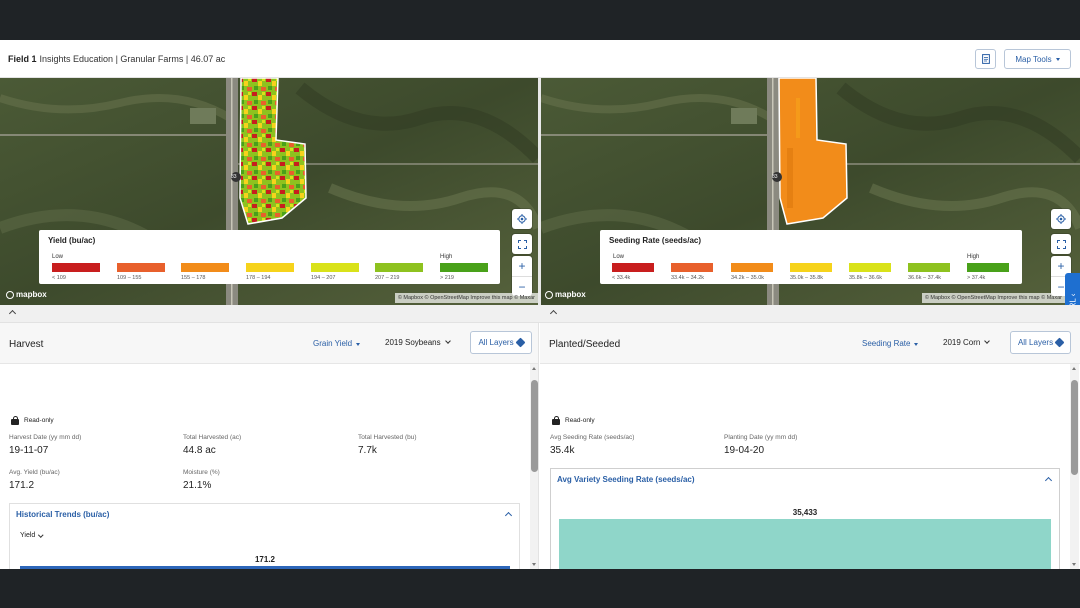  I want to click on variety-seeding-chart: 35,433, so click(805, 537).